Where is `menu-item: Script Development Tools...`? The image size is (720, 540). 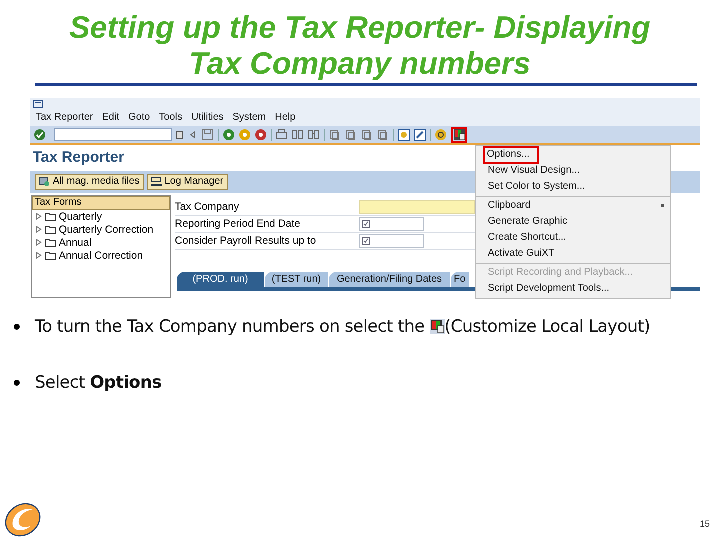 menu-item: Script Development Tools... is located at coordinates (573, 289).